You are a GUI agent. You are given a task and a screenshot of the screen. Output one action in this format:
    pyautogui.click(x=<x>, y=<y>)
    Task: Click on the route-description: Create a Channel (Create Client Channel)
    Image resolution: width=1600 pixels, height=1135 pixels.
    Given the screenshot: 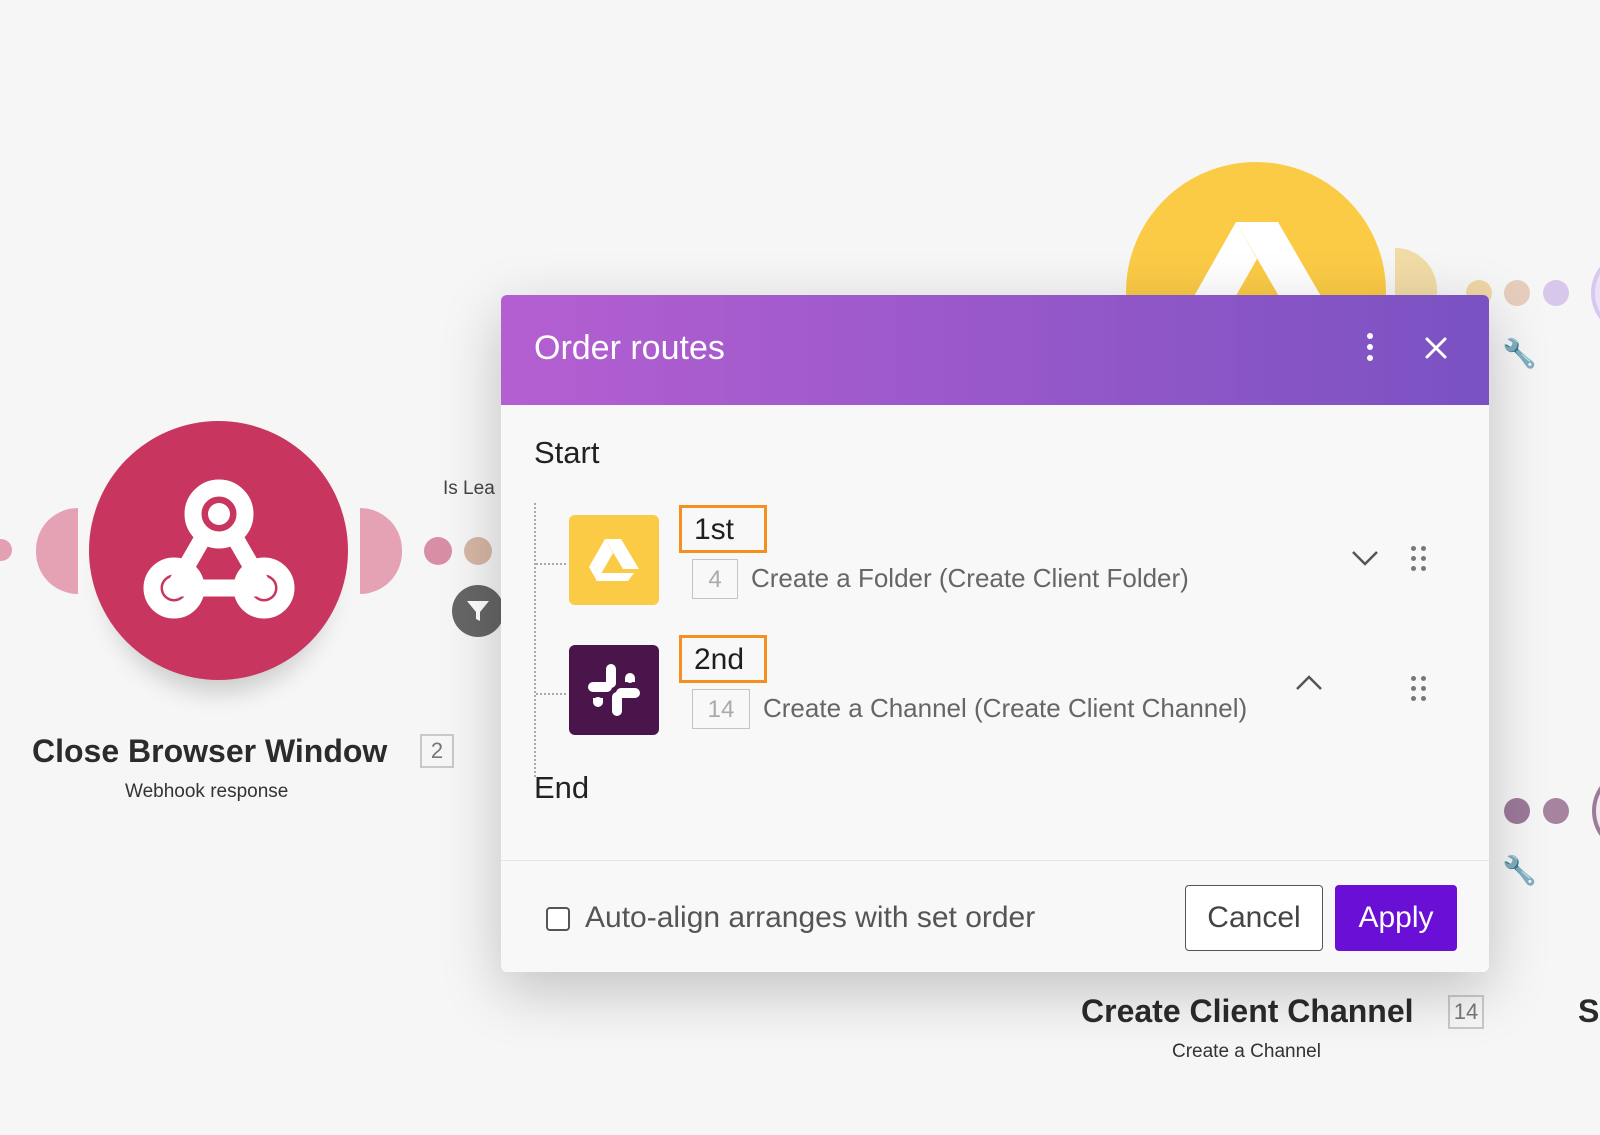 What is the action you would take?
    pyautogui.click(x=1005, y=708)
    